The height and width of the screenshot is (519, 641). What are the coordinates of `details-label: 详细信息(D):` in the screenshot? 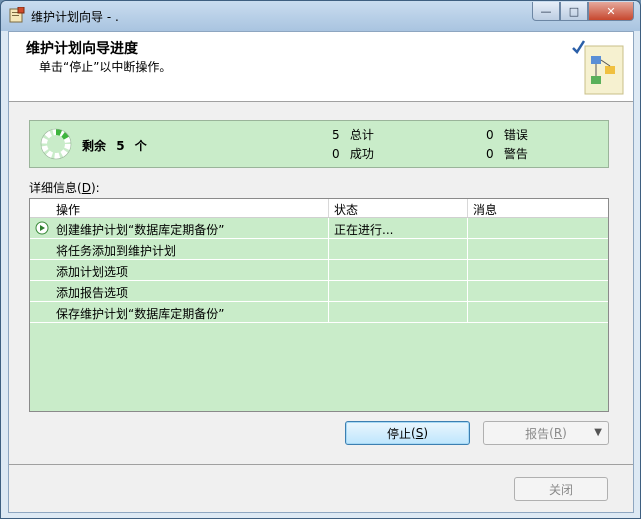 It's located at (64, 188).